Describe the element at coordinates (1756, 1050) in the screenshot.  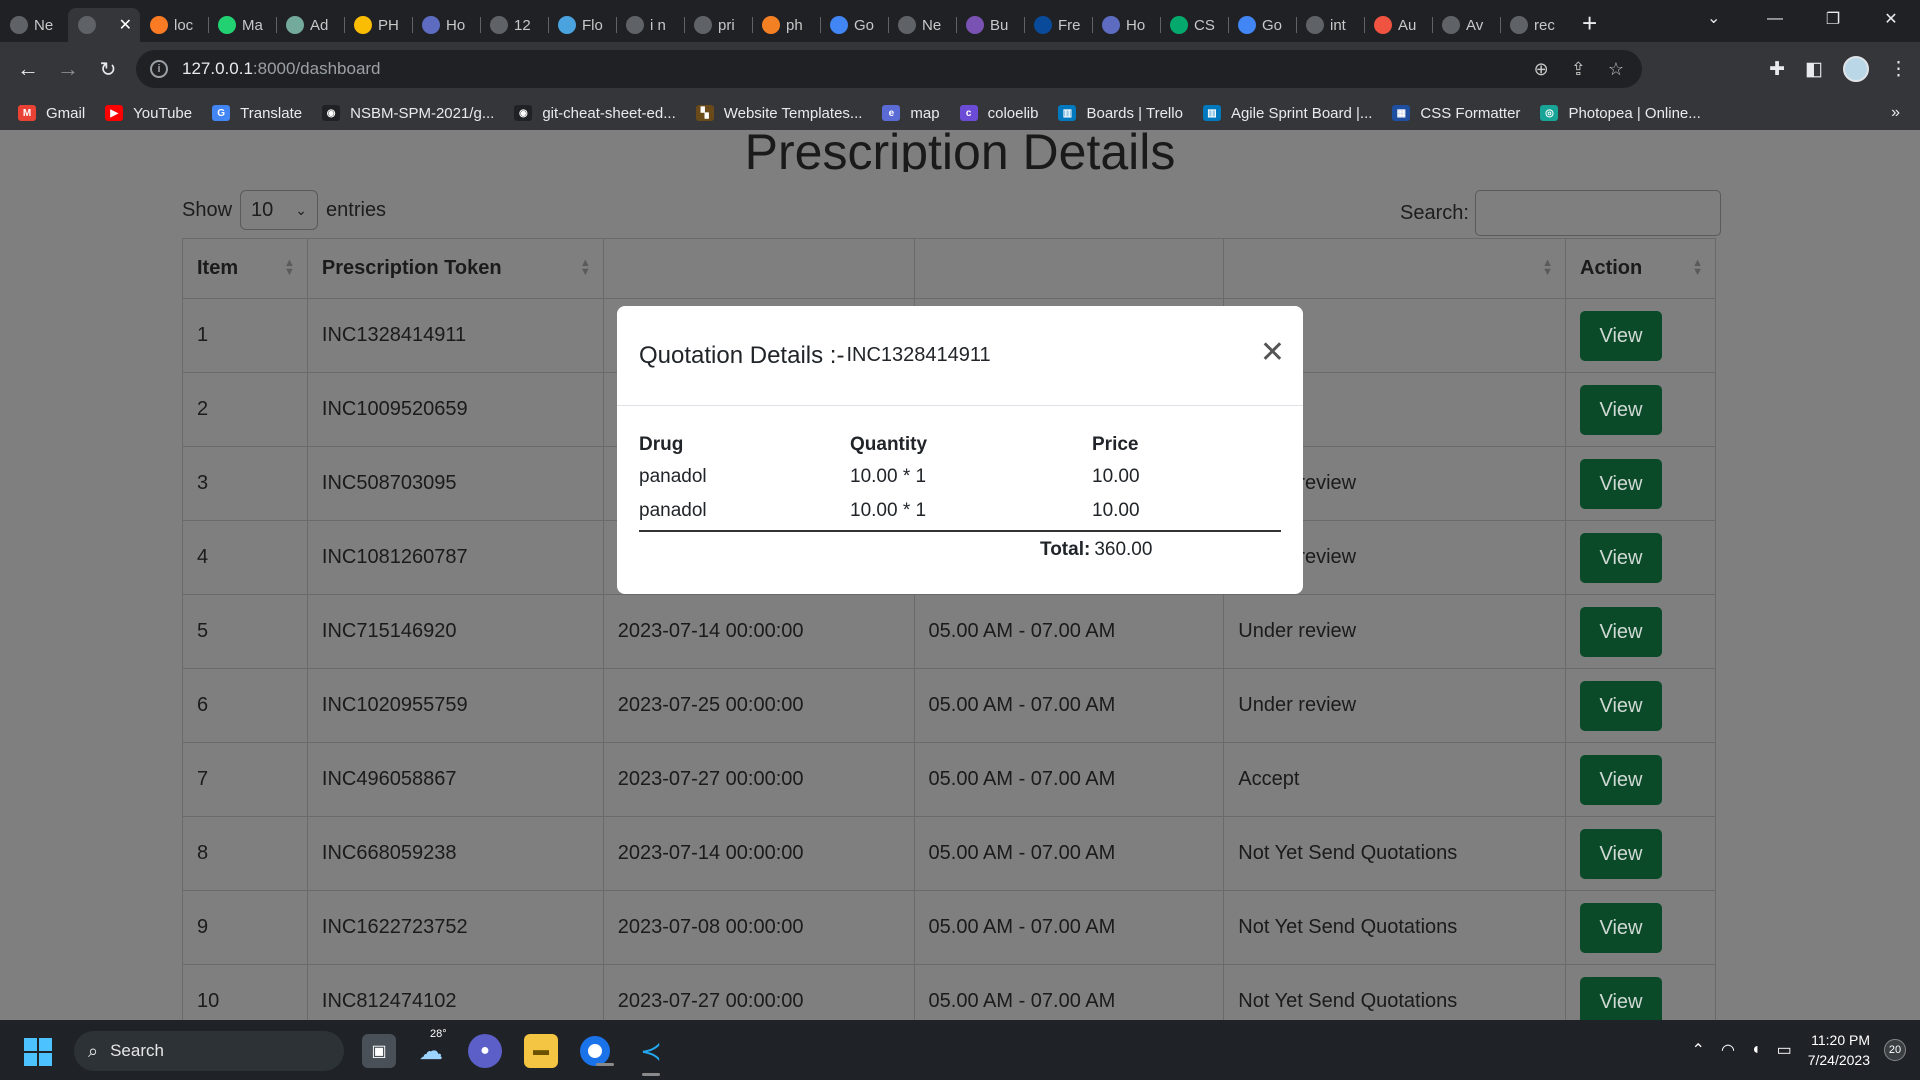
I see `volume-icon: ◖` at that location.